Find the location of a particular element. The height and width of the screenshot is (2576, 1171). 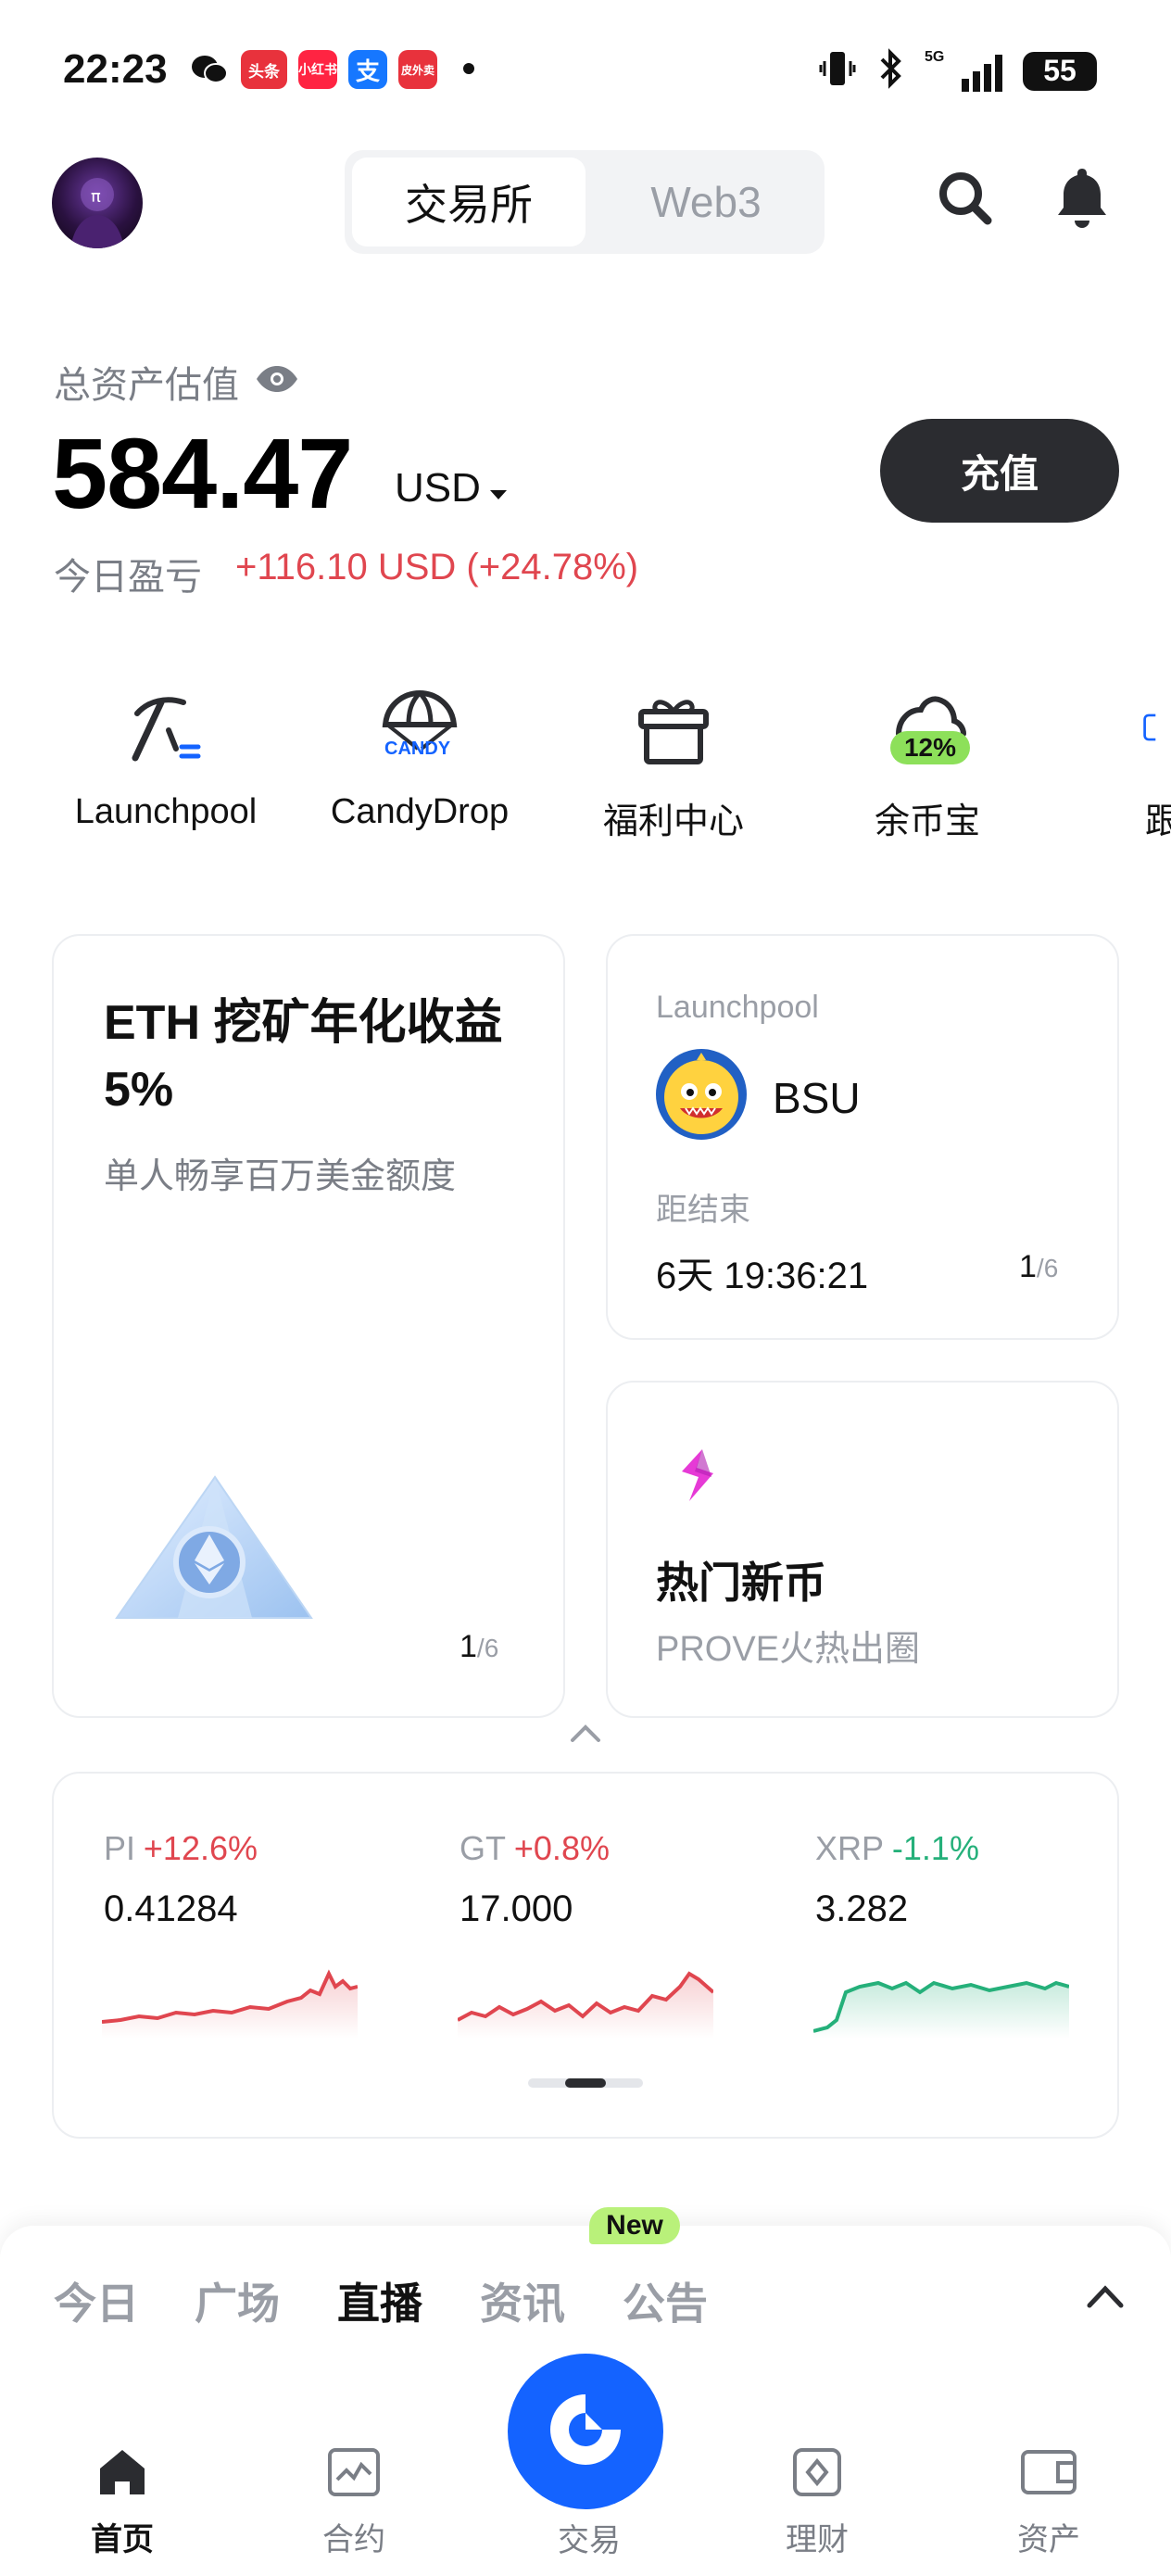

nav-label: 交易 is located at coordinates (590, 2541).